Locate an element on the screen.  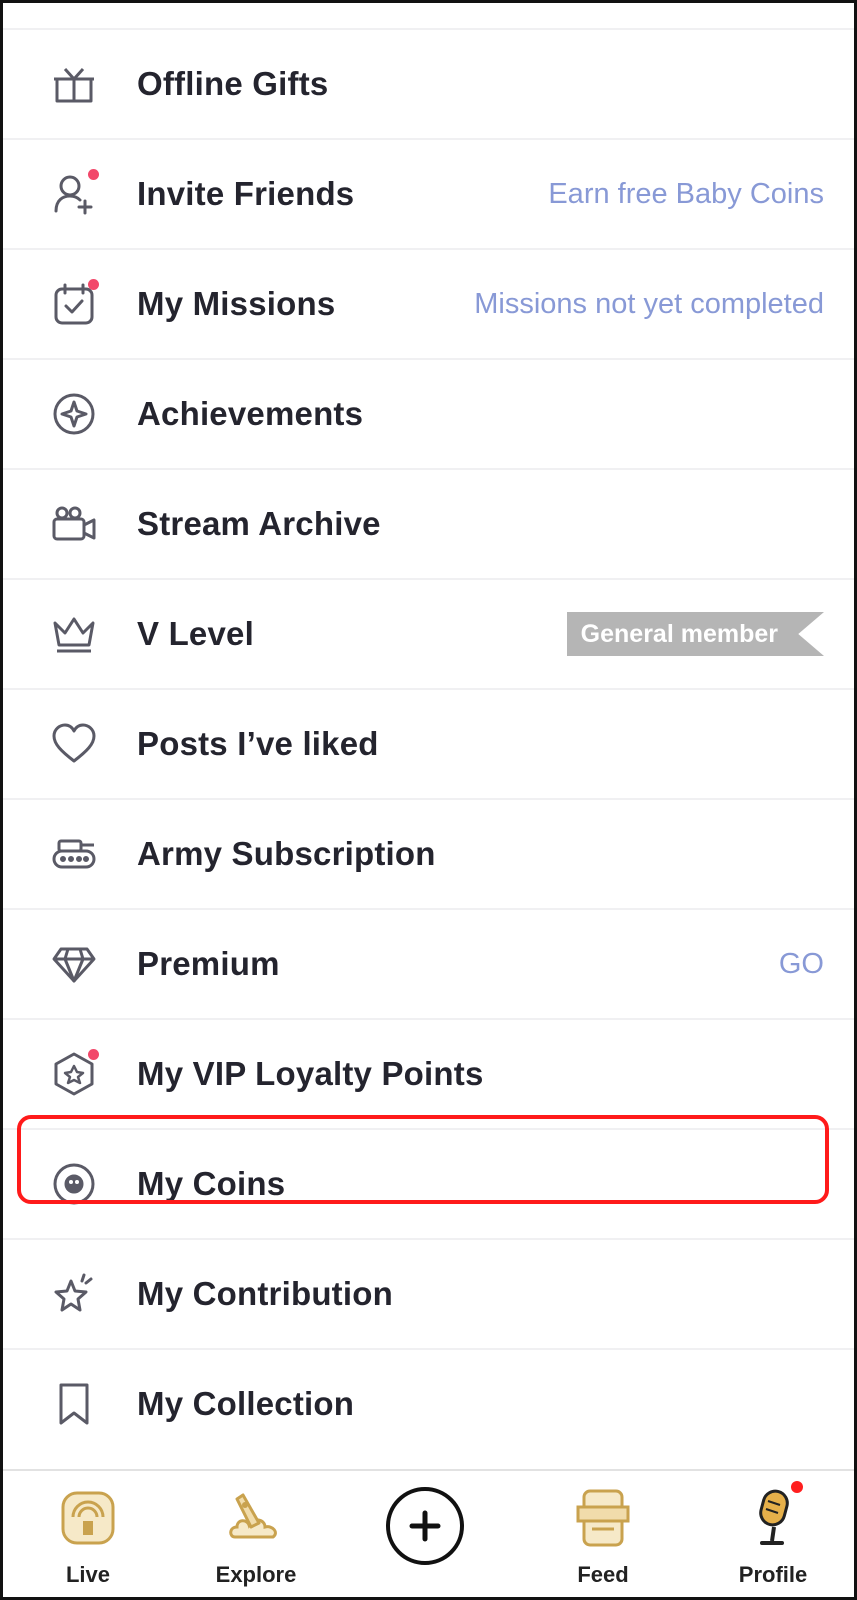
vip-hexagon-icon is located at coordinates (74, 1074).